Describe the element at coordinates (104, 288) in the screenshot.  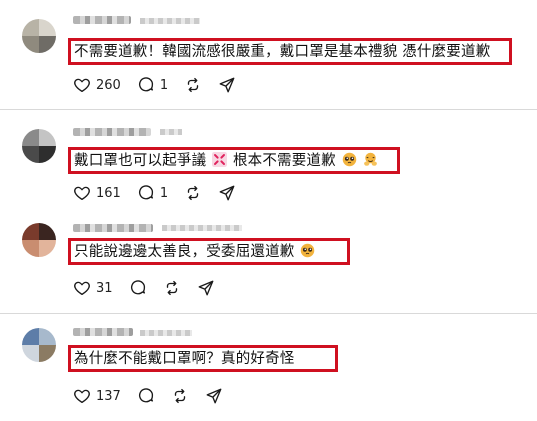
I see `like-count: 31` at that location.